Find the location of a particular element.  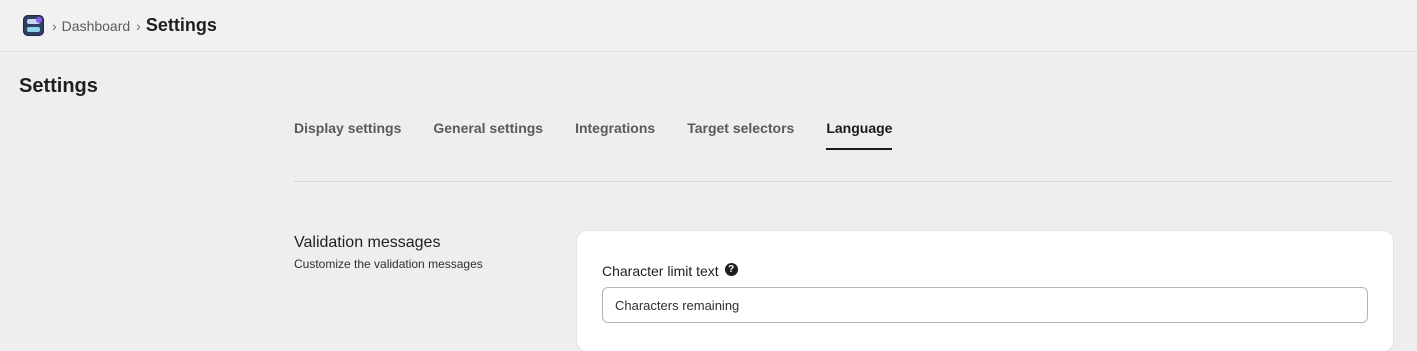

section-title: Validation messages is located at coordinates (367, 242).